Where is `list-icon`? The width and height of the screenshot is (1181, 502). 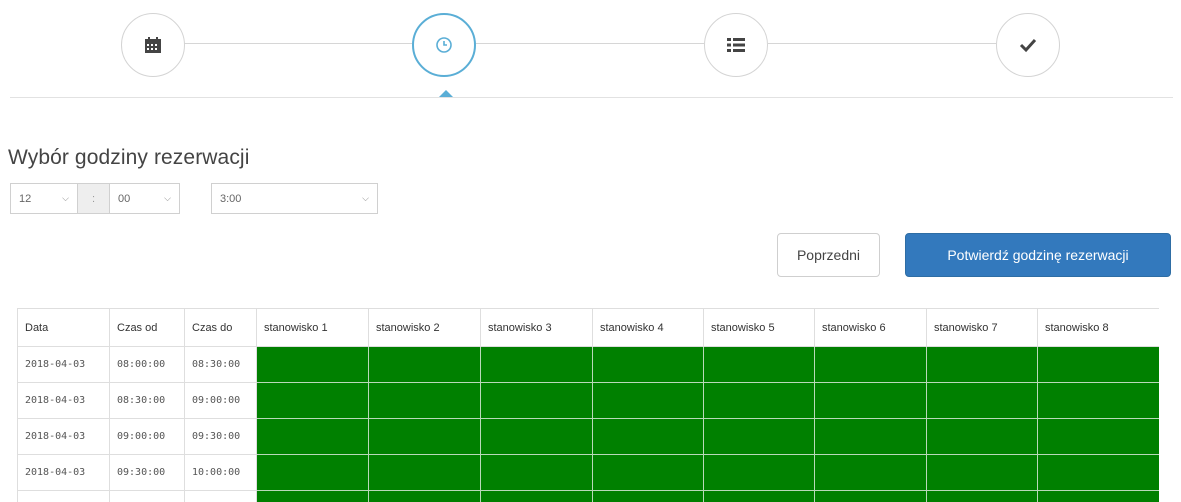
list-icon is located at coordinates (736, 45).